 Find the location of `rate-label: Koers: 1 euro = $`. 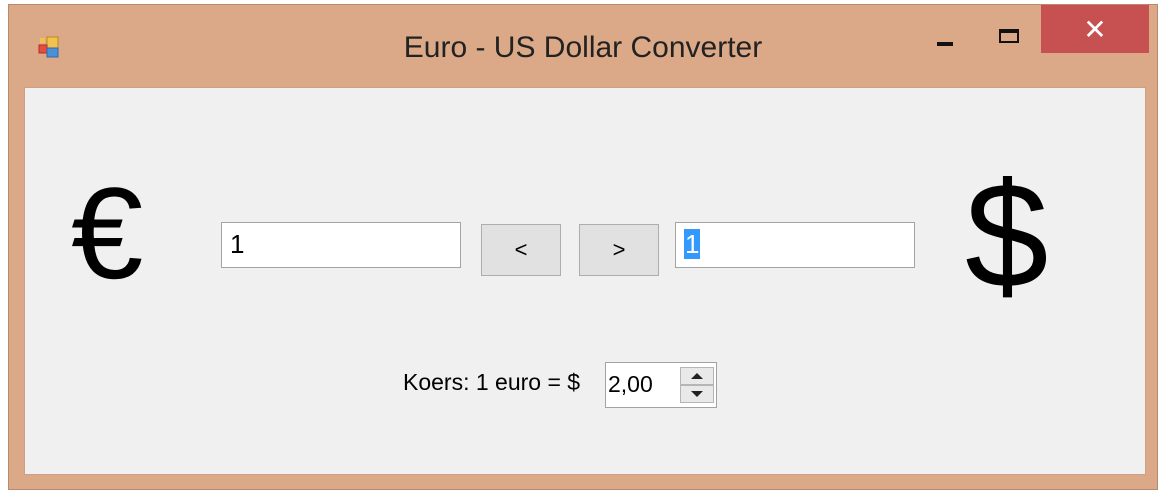

rate-label: Koers: 1 euro = $ is located at coordinates (492, 382).